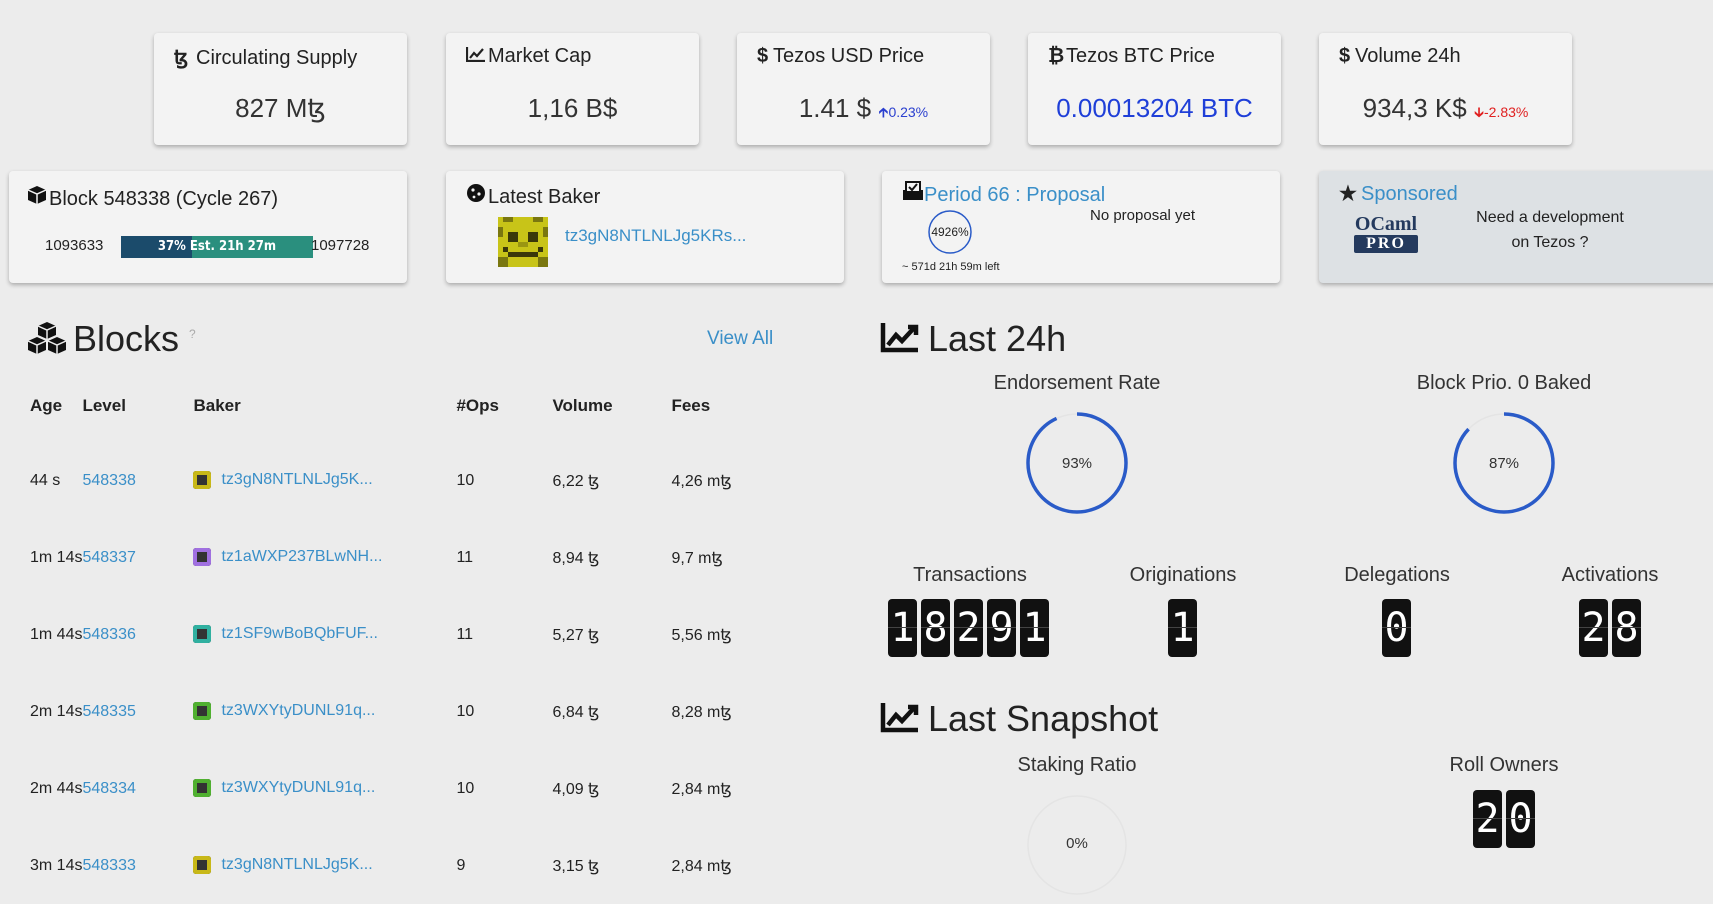  I want to click on block-age: 2m 44s, so click(56, 788).